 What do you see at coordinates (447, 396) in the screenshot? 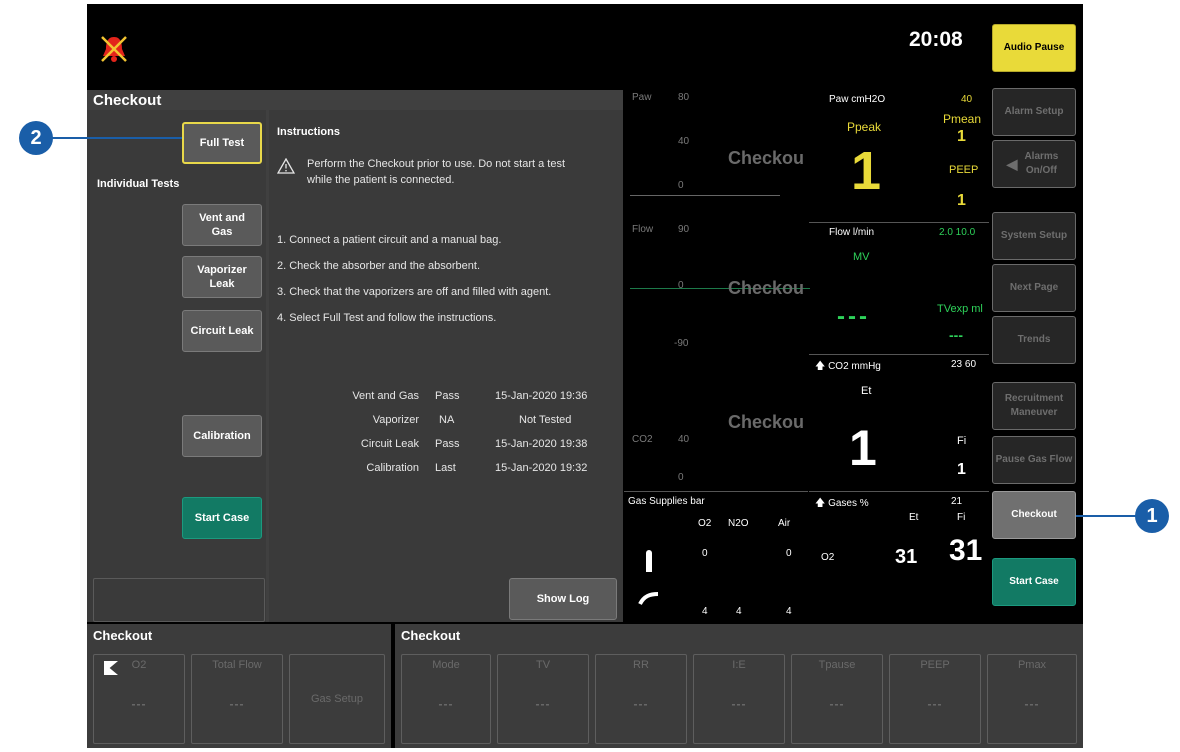
I see `result-status-0: Pass` at bounding box center [447, 396].